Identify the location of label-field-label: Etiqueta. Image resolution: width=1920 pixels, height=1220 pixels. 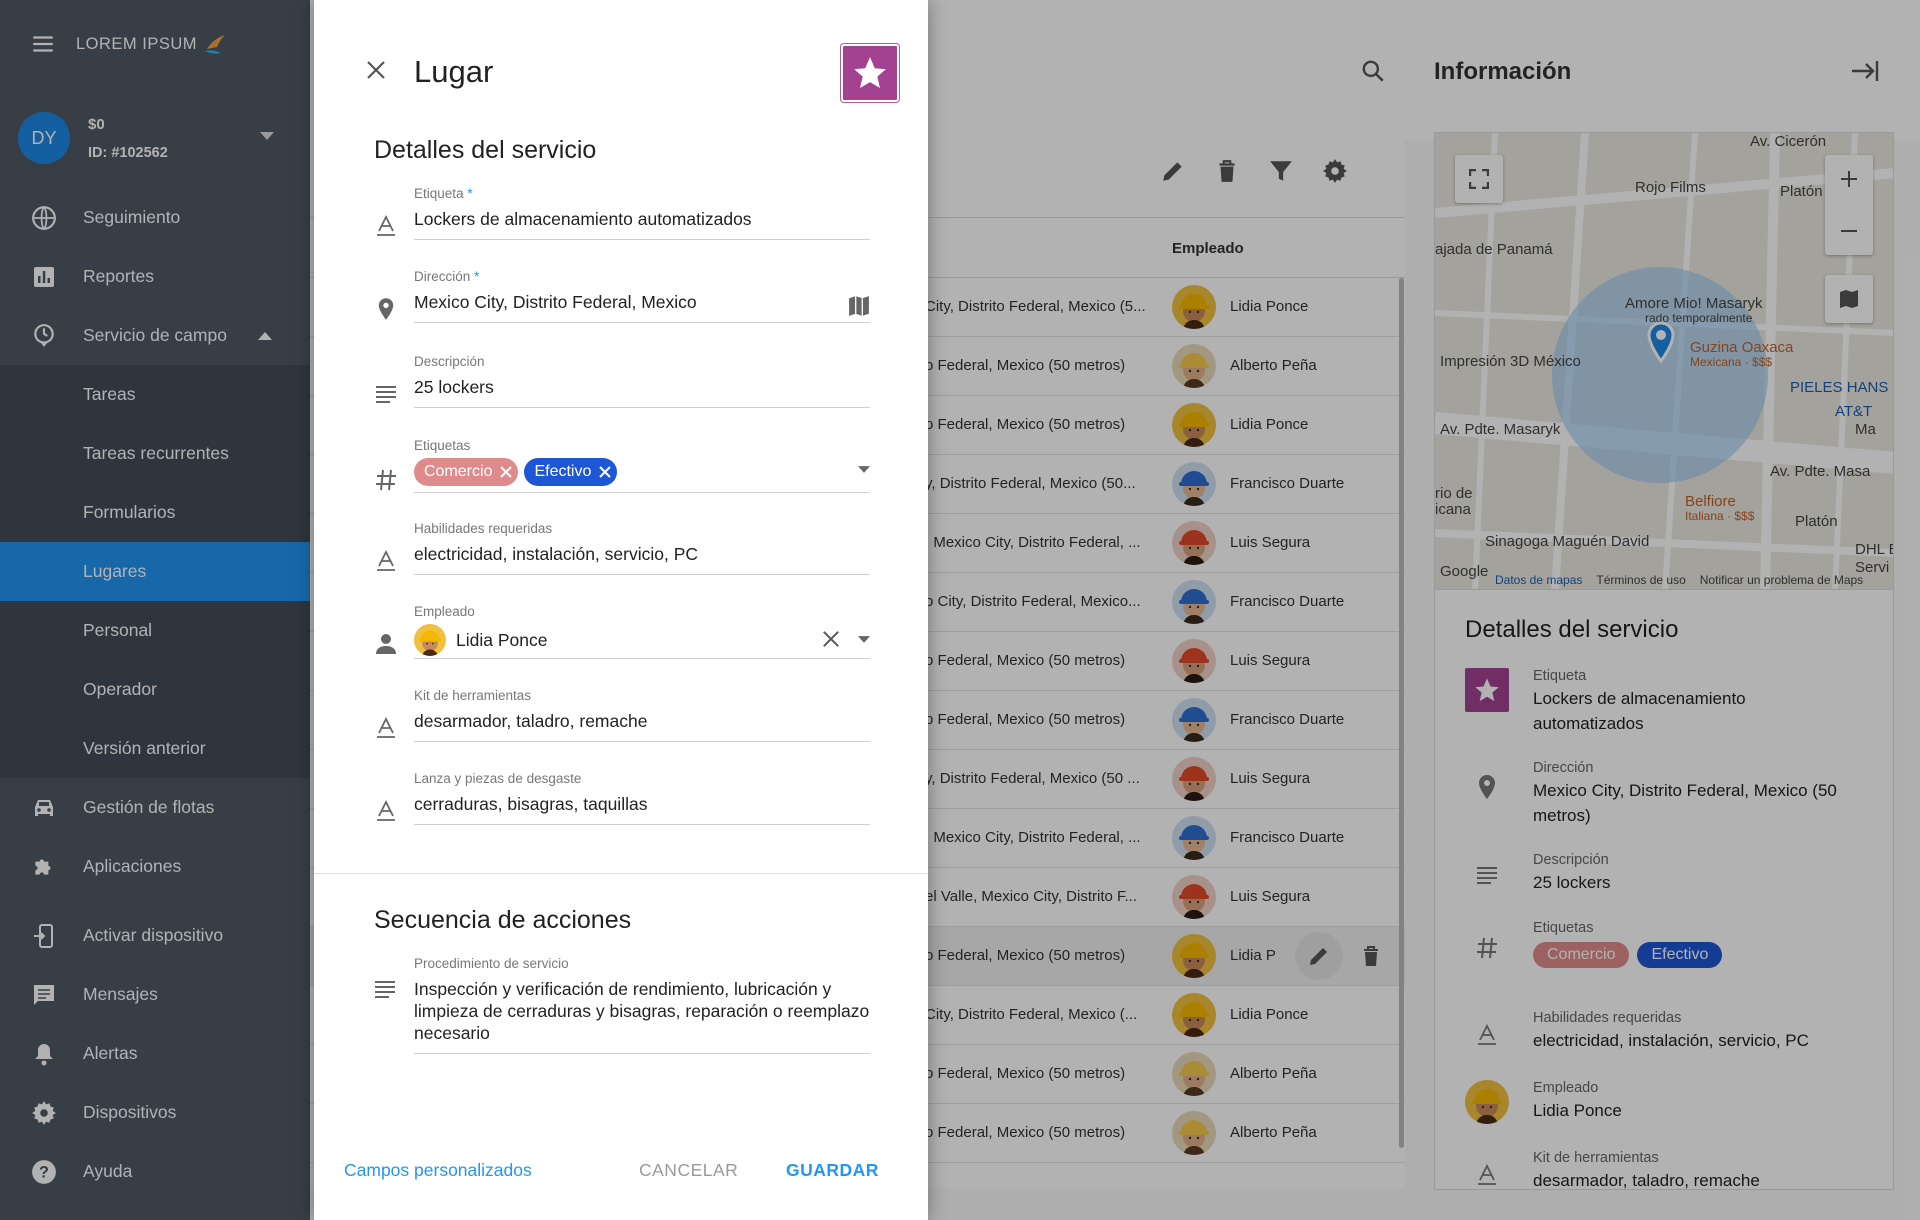
(439, 193).